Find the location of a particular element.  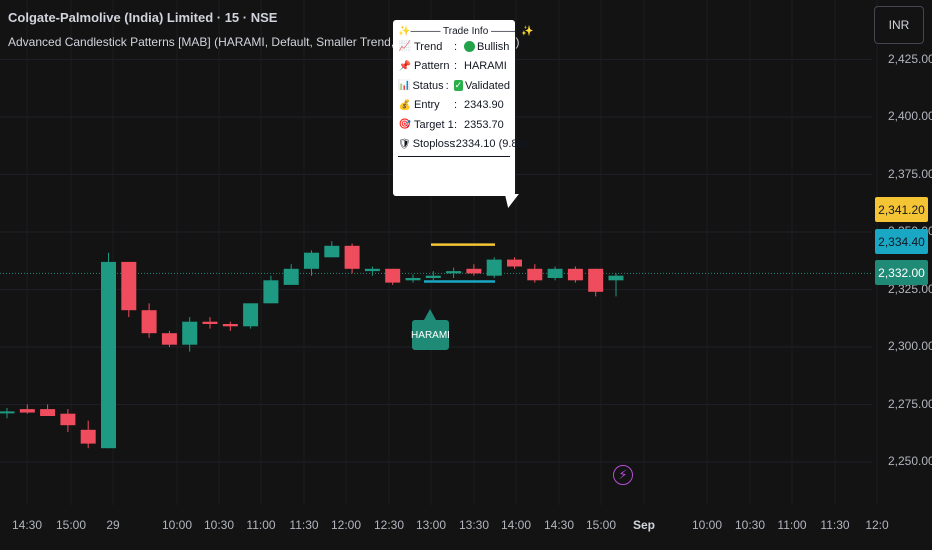

trend-label: Trend is located at coordinates (428, 46).